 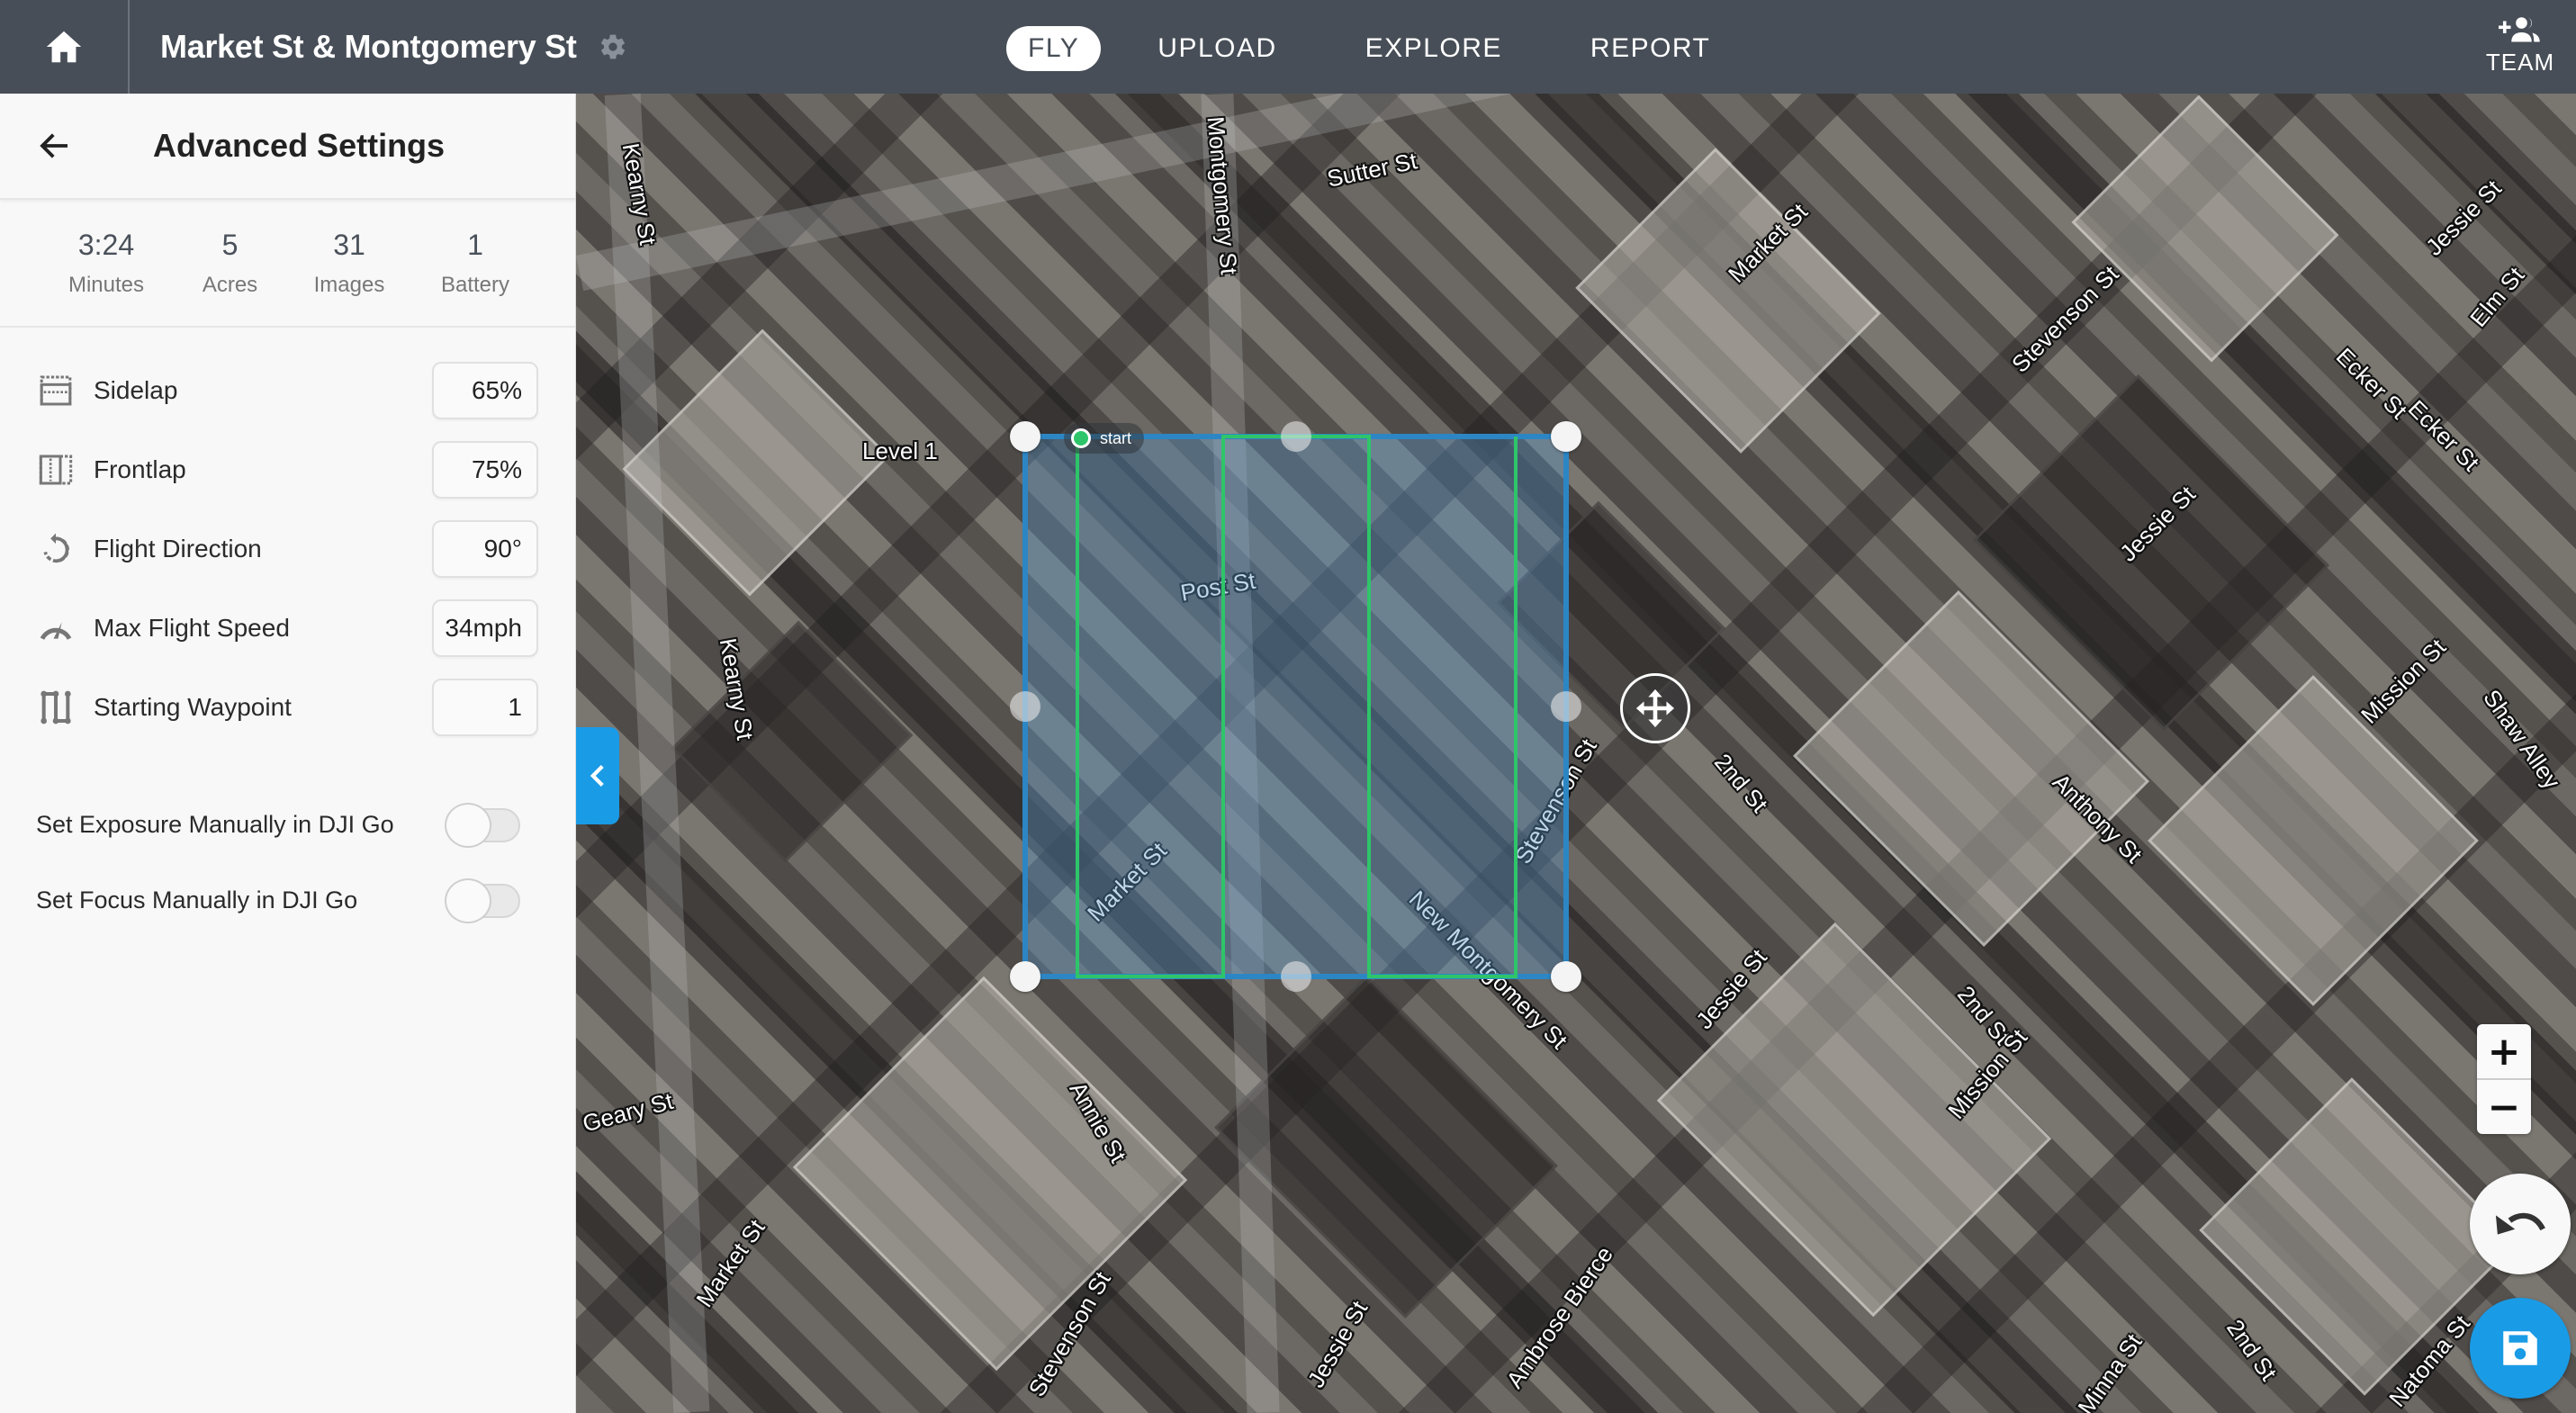 I want to click on tab-explore: EXPLORE, so click(x=1433, y=49).